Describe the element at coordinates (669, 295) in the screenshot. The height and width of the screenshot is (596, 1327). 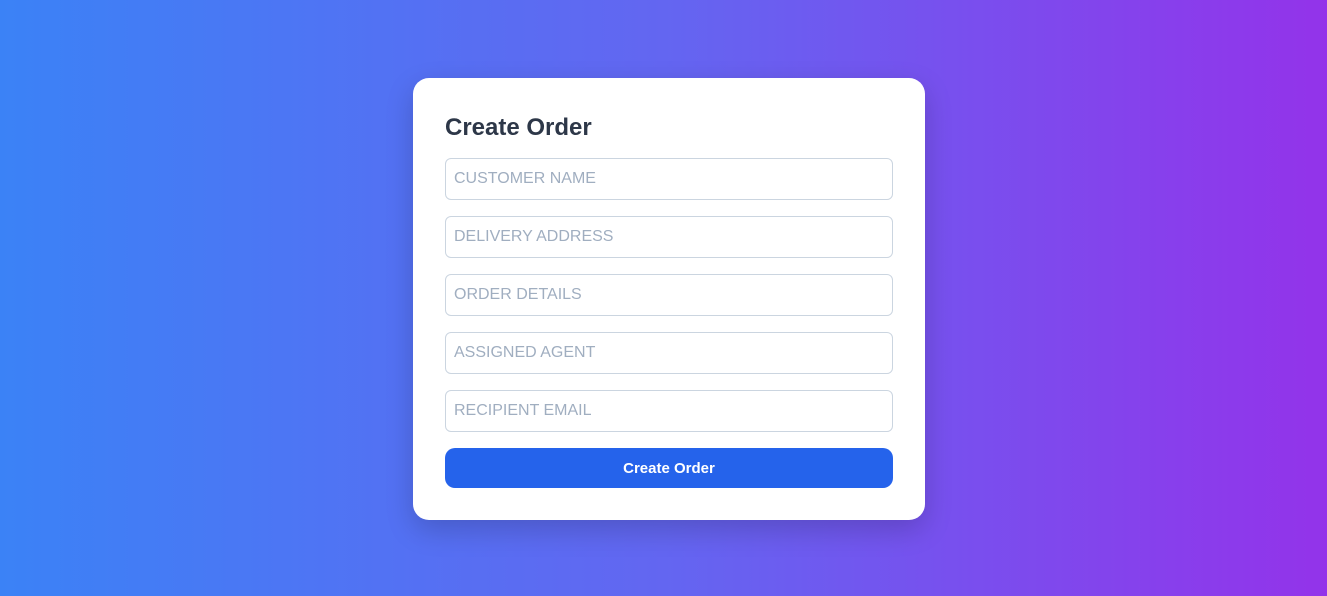
I see `order-details-input` at that location.